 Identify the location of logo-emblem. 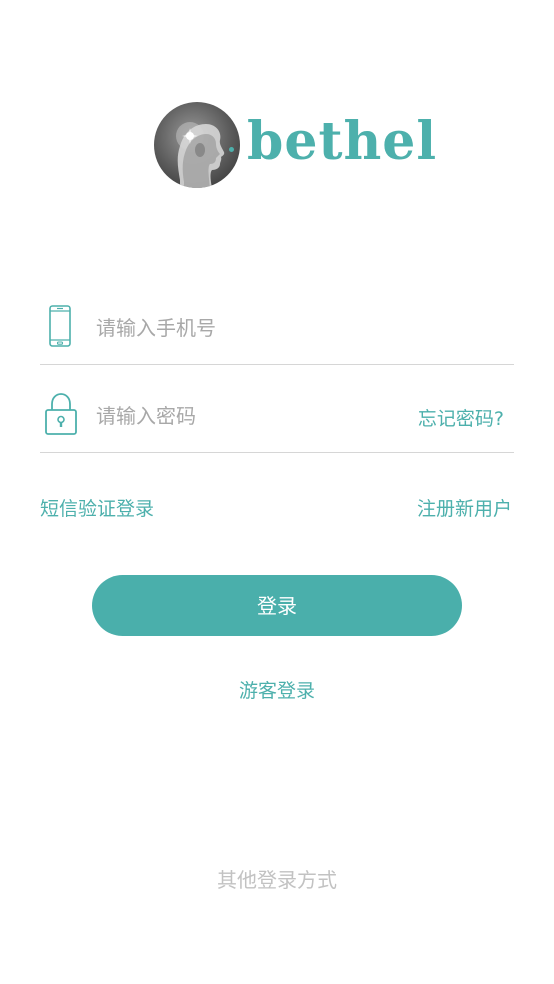
(197, 145).